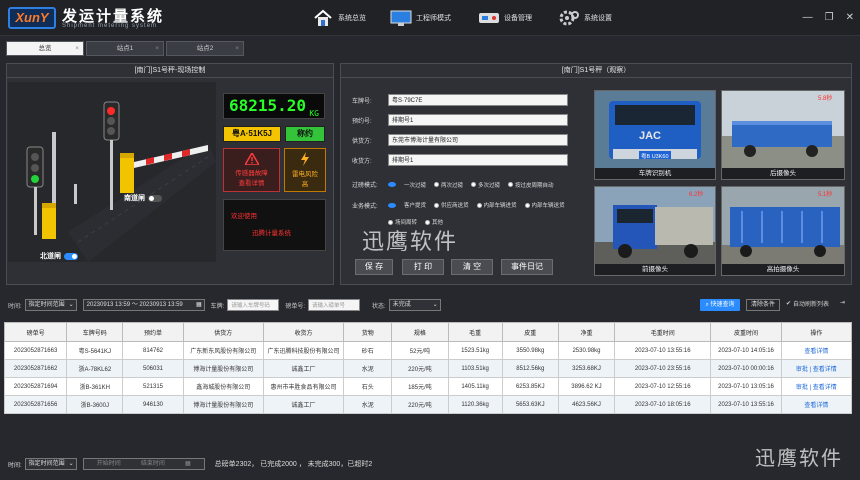 The height and width of the screenshot is (480, 860). I want to click on plate-search-input: 请输入车牌号码, so click(253, 305).